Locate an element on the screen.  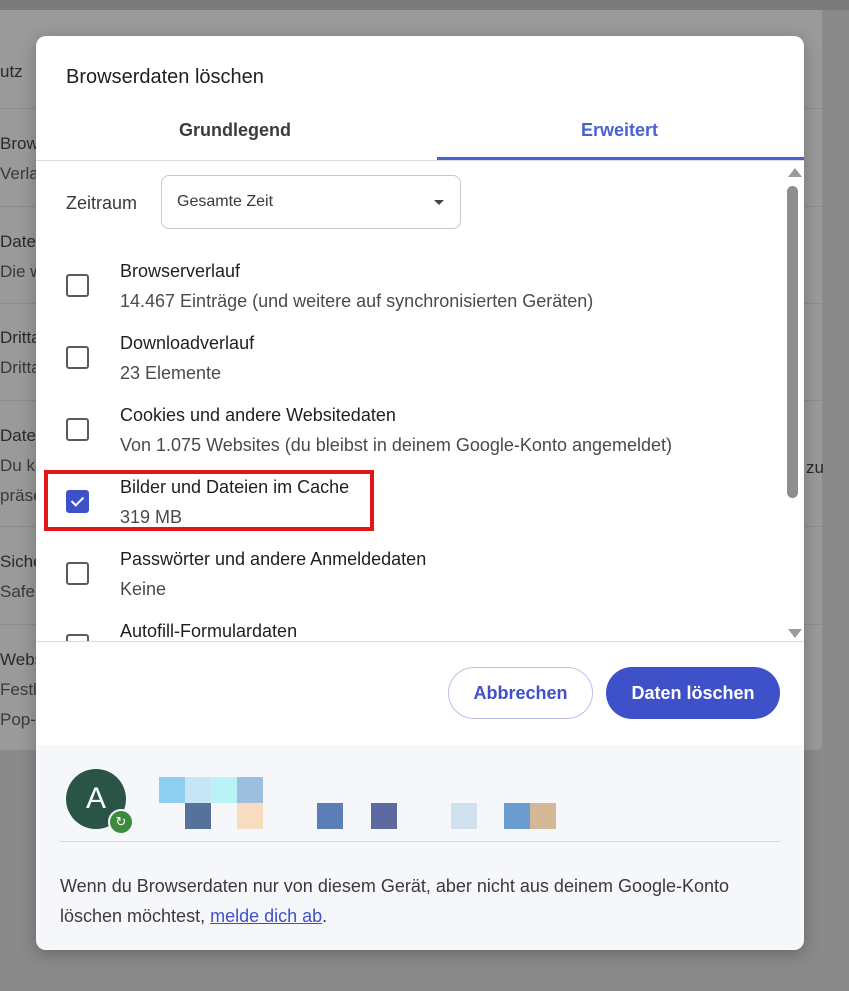
checkbox-item-download-history: Downloadverlauf 23 Elemente is located at coordinates (406, 363).